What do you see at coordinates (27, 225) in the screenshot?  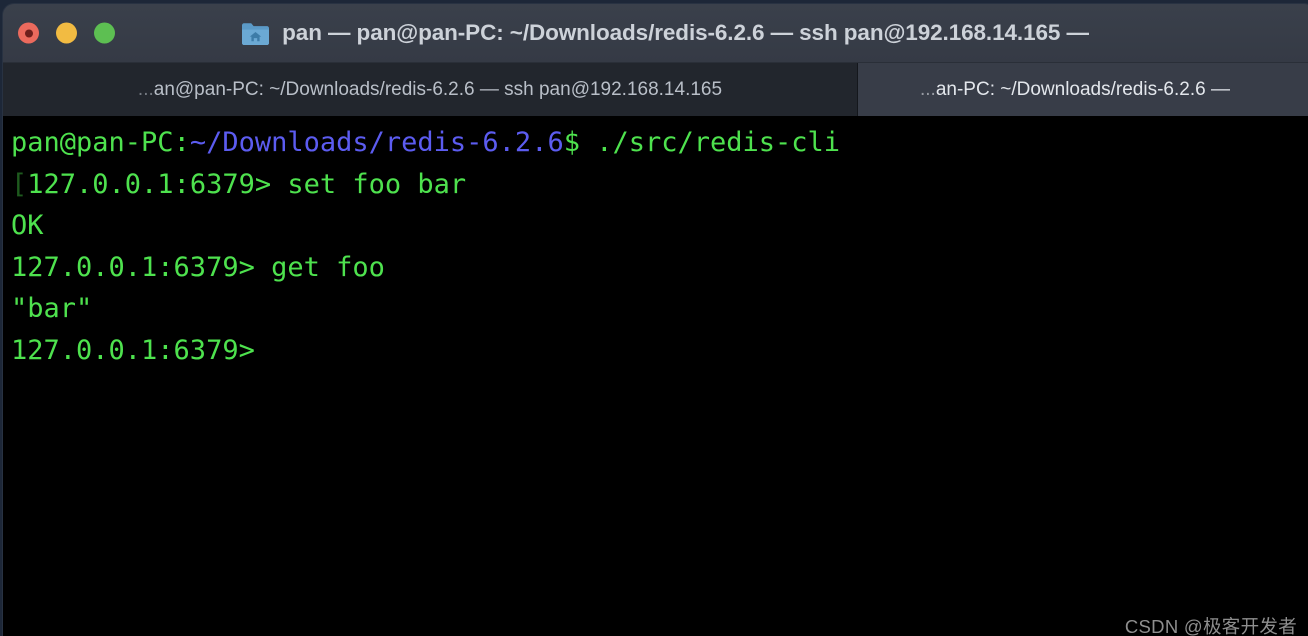 I see `redis-reply-ok: OK` at bounding box center [27, 225].